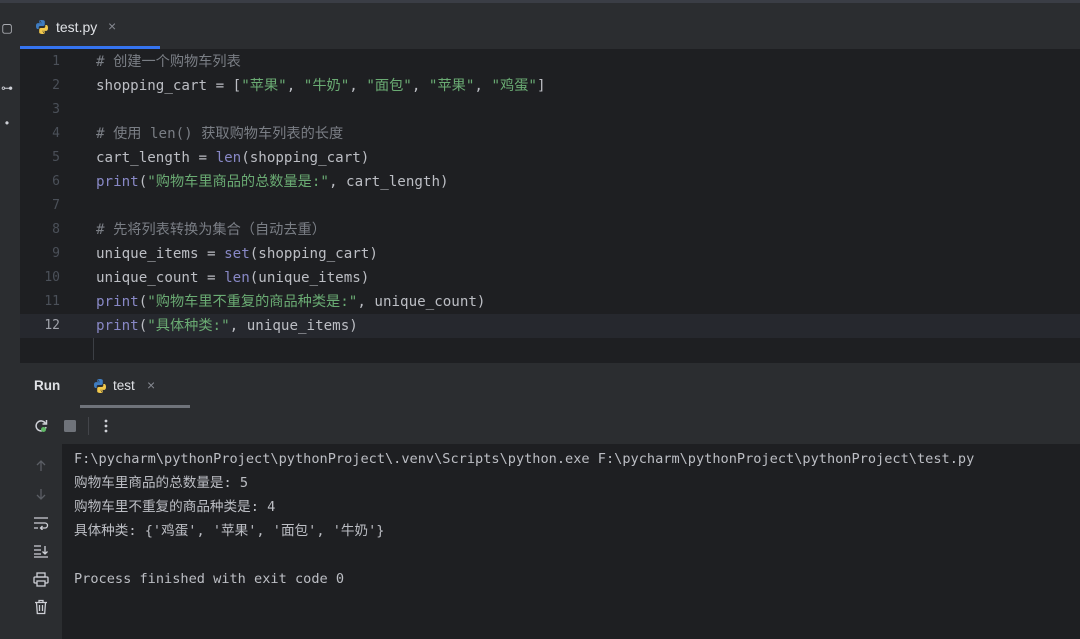  What do you see at coordinates (550, 302) in the screenshot?
I see `code-line: 11 print("购物车里不重复的商品种类是:", unique_count)` at bounding box center [550, 302].